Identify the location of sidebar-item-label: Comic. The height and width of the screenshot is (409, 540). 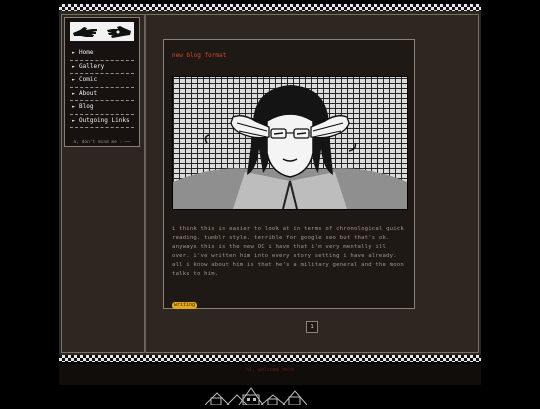
(88, 79).